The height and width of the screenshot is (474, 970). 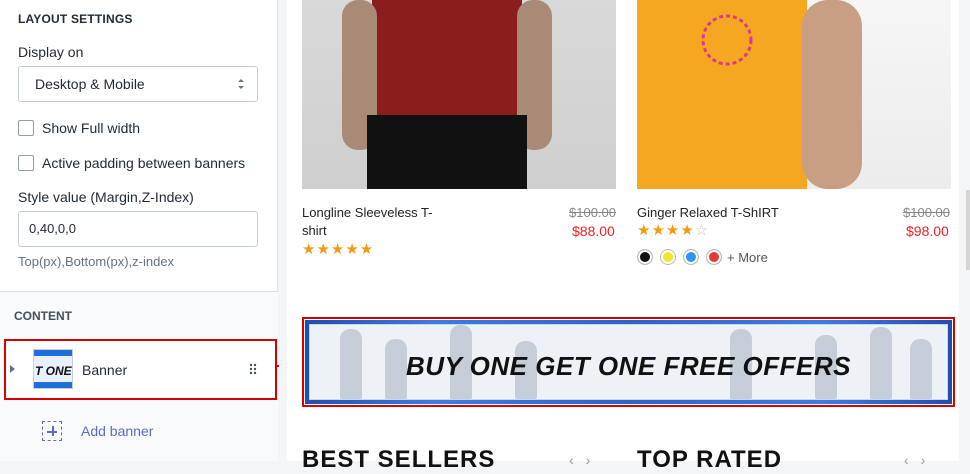 I want to click on banner-list-item: T ONE I Banner, so click(x=140, y=369).